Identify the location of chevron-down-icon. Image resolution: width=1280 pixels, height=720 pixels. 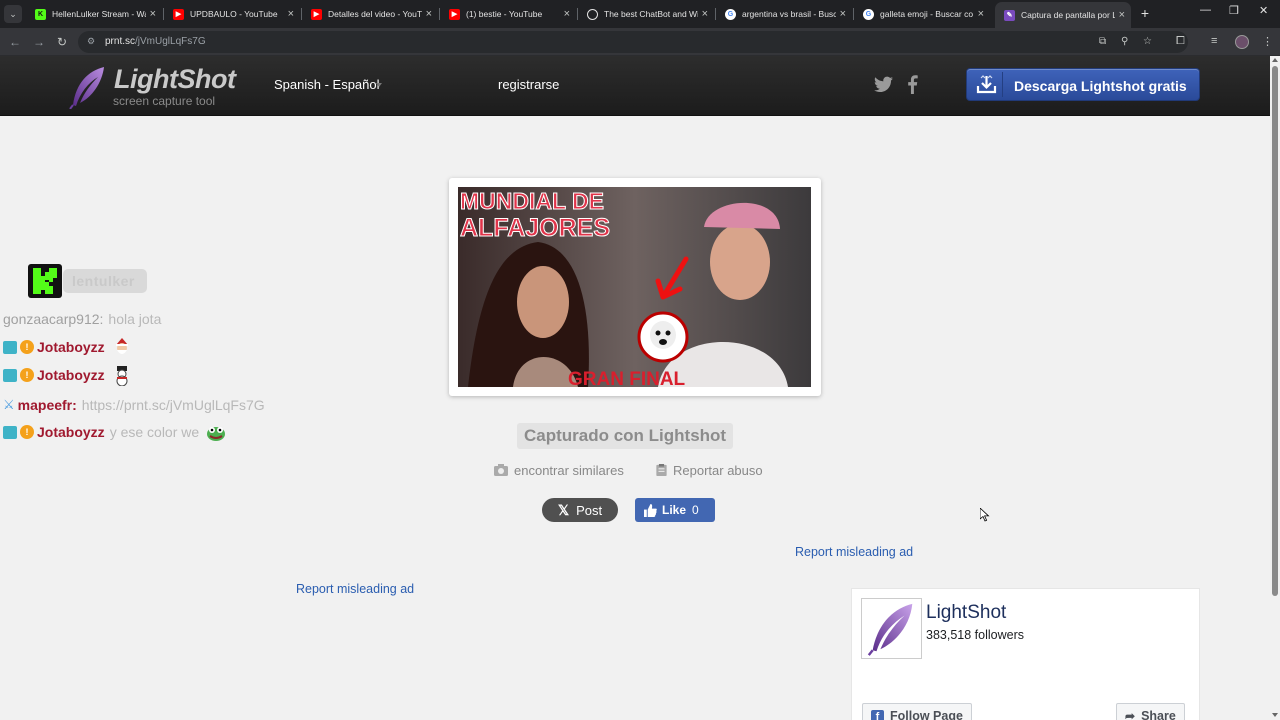
(379, 85).